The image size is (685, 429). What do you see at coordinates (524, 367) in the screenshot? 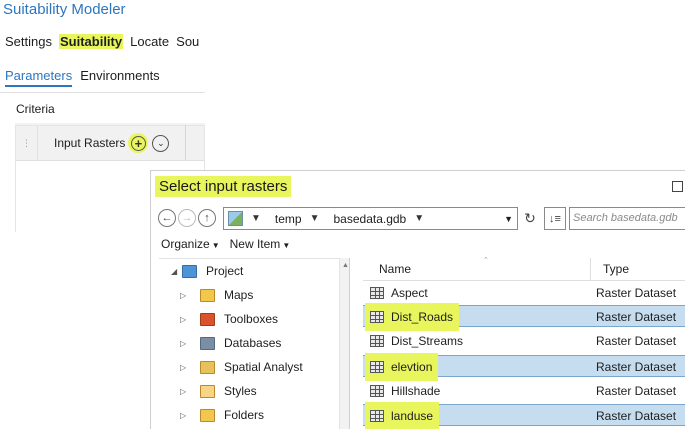
I see `table-row: elevtion Raster Dataset` at bounding box center [524, 367].